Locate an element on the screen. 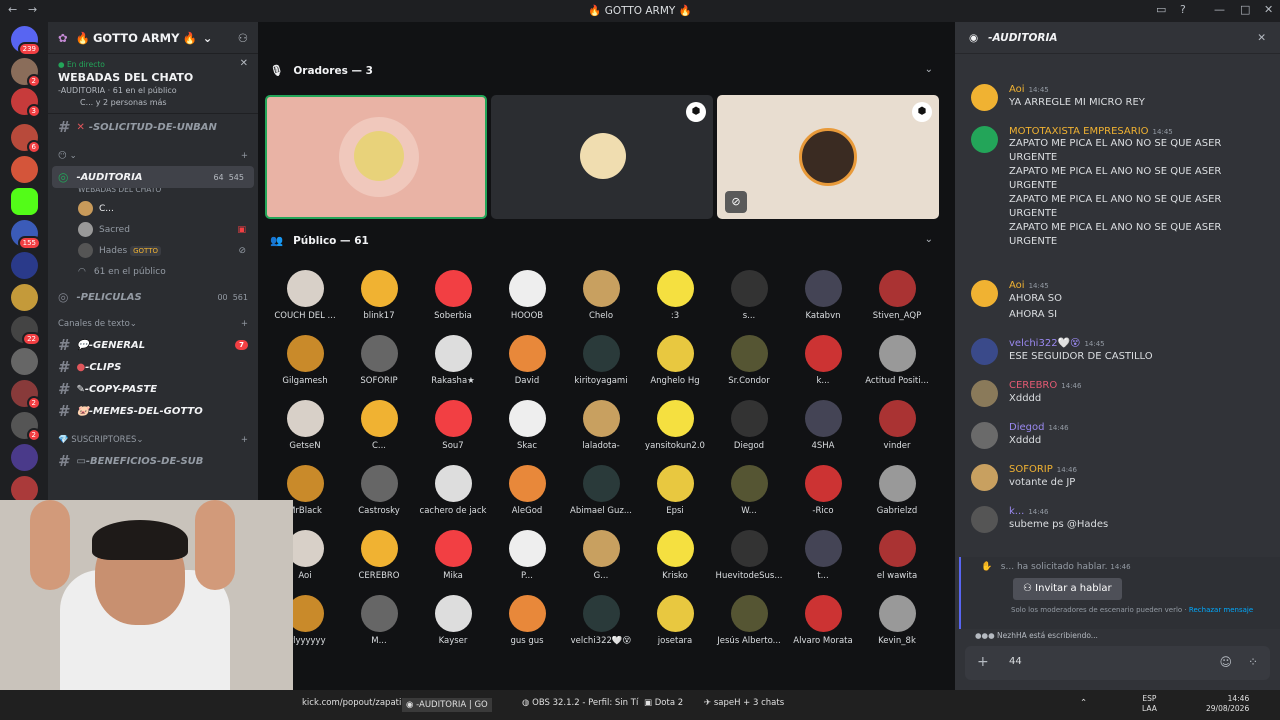  author-name: CEREBRO is located at coordinates (1033, 385).